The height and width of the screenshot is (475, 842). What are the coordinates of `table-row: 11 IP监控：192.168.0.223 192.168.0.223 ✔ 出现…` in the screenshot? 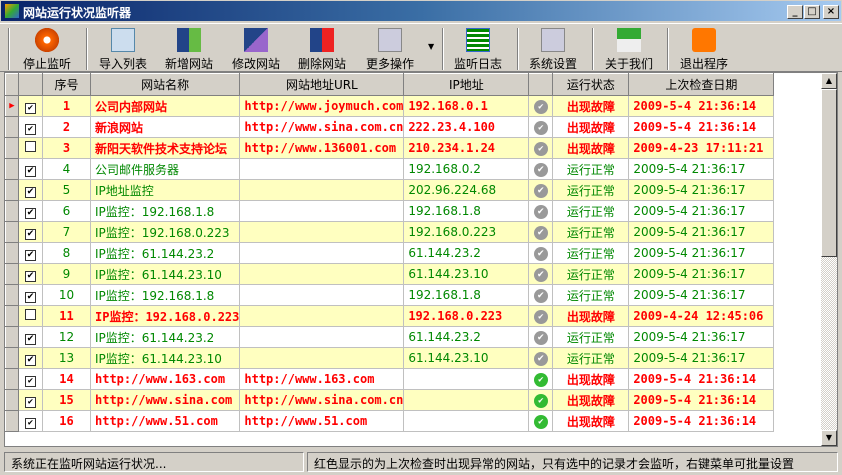 It's located at (390, 316).